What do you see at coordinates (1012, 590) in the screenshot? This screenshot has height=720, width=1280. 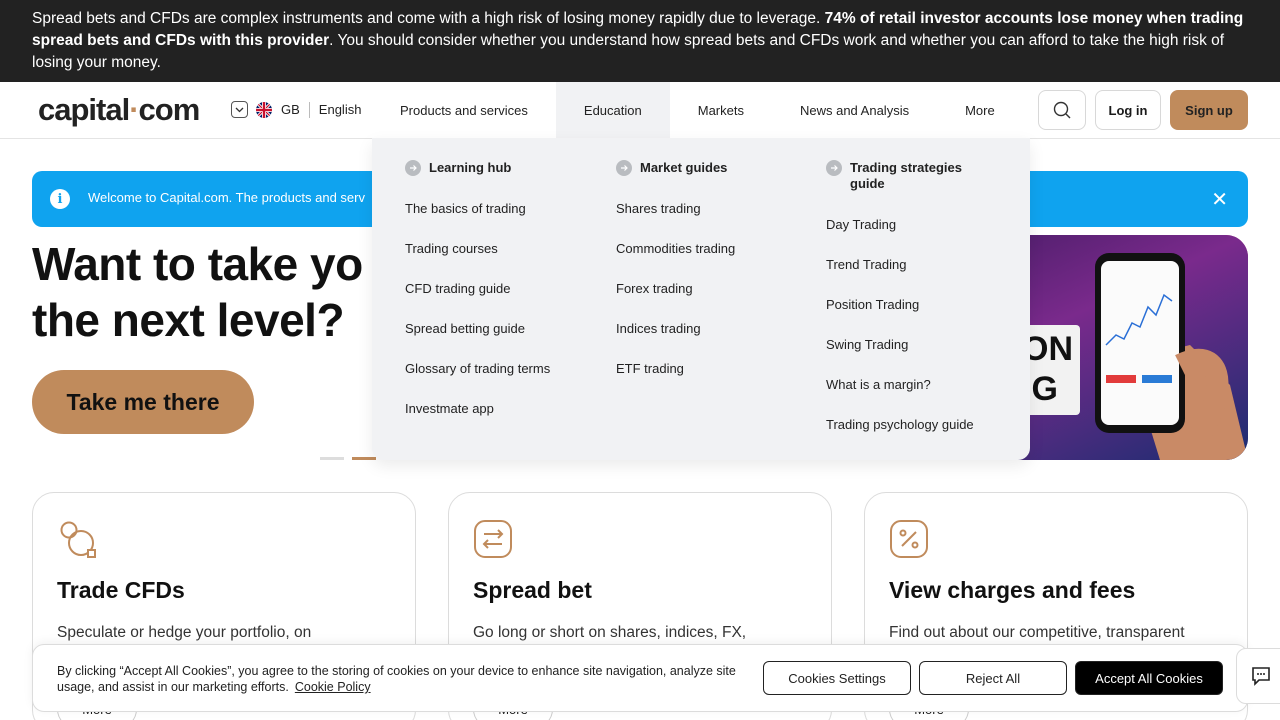 I see `card-title: View charges and fees` at bounding box center [1012, 590].